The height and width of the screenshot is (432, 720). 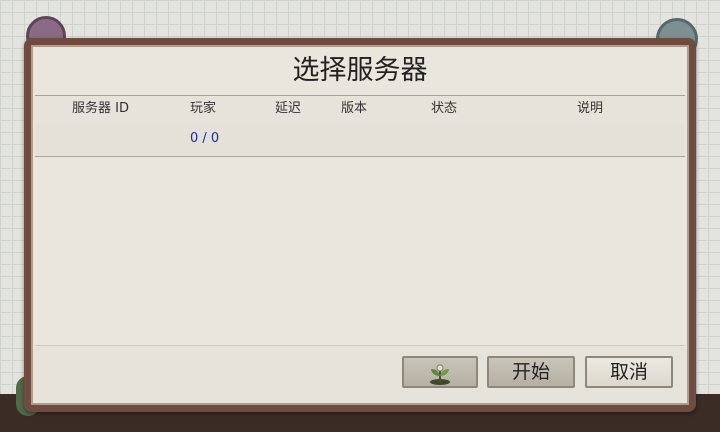 What do you see at coordinates (205, 138) in the screenshot?
I see `row-player-count: 0 / 0` at bounding box center [205, 138].